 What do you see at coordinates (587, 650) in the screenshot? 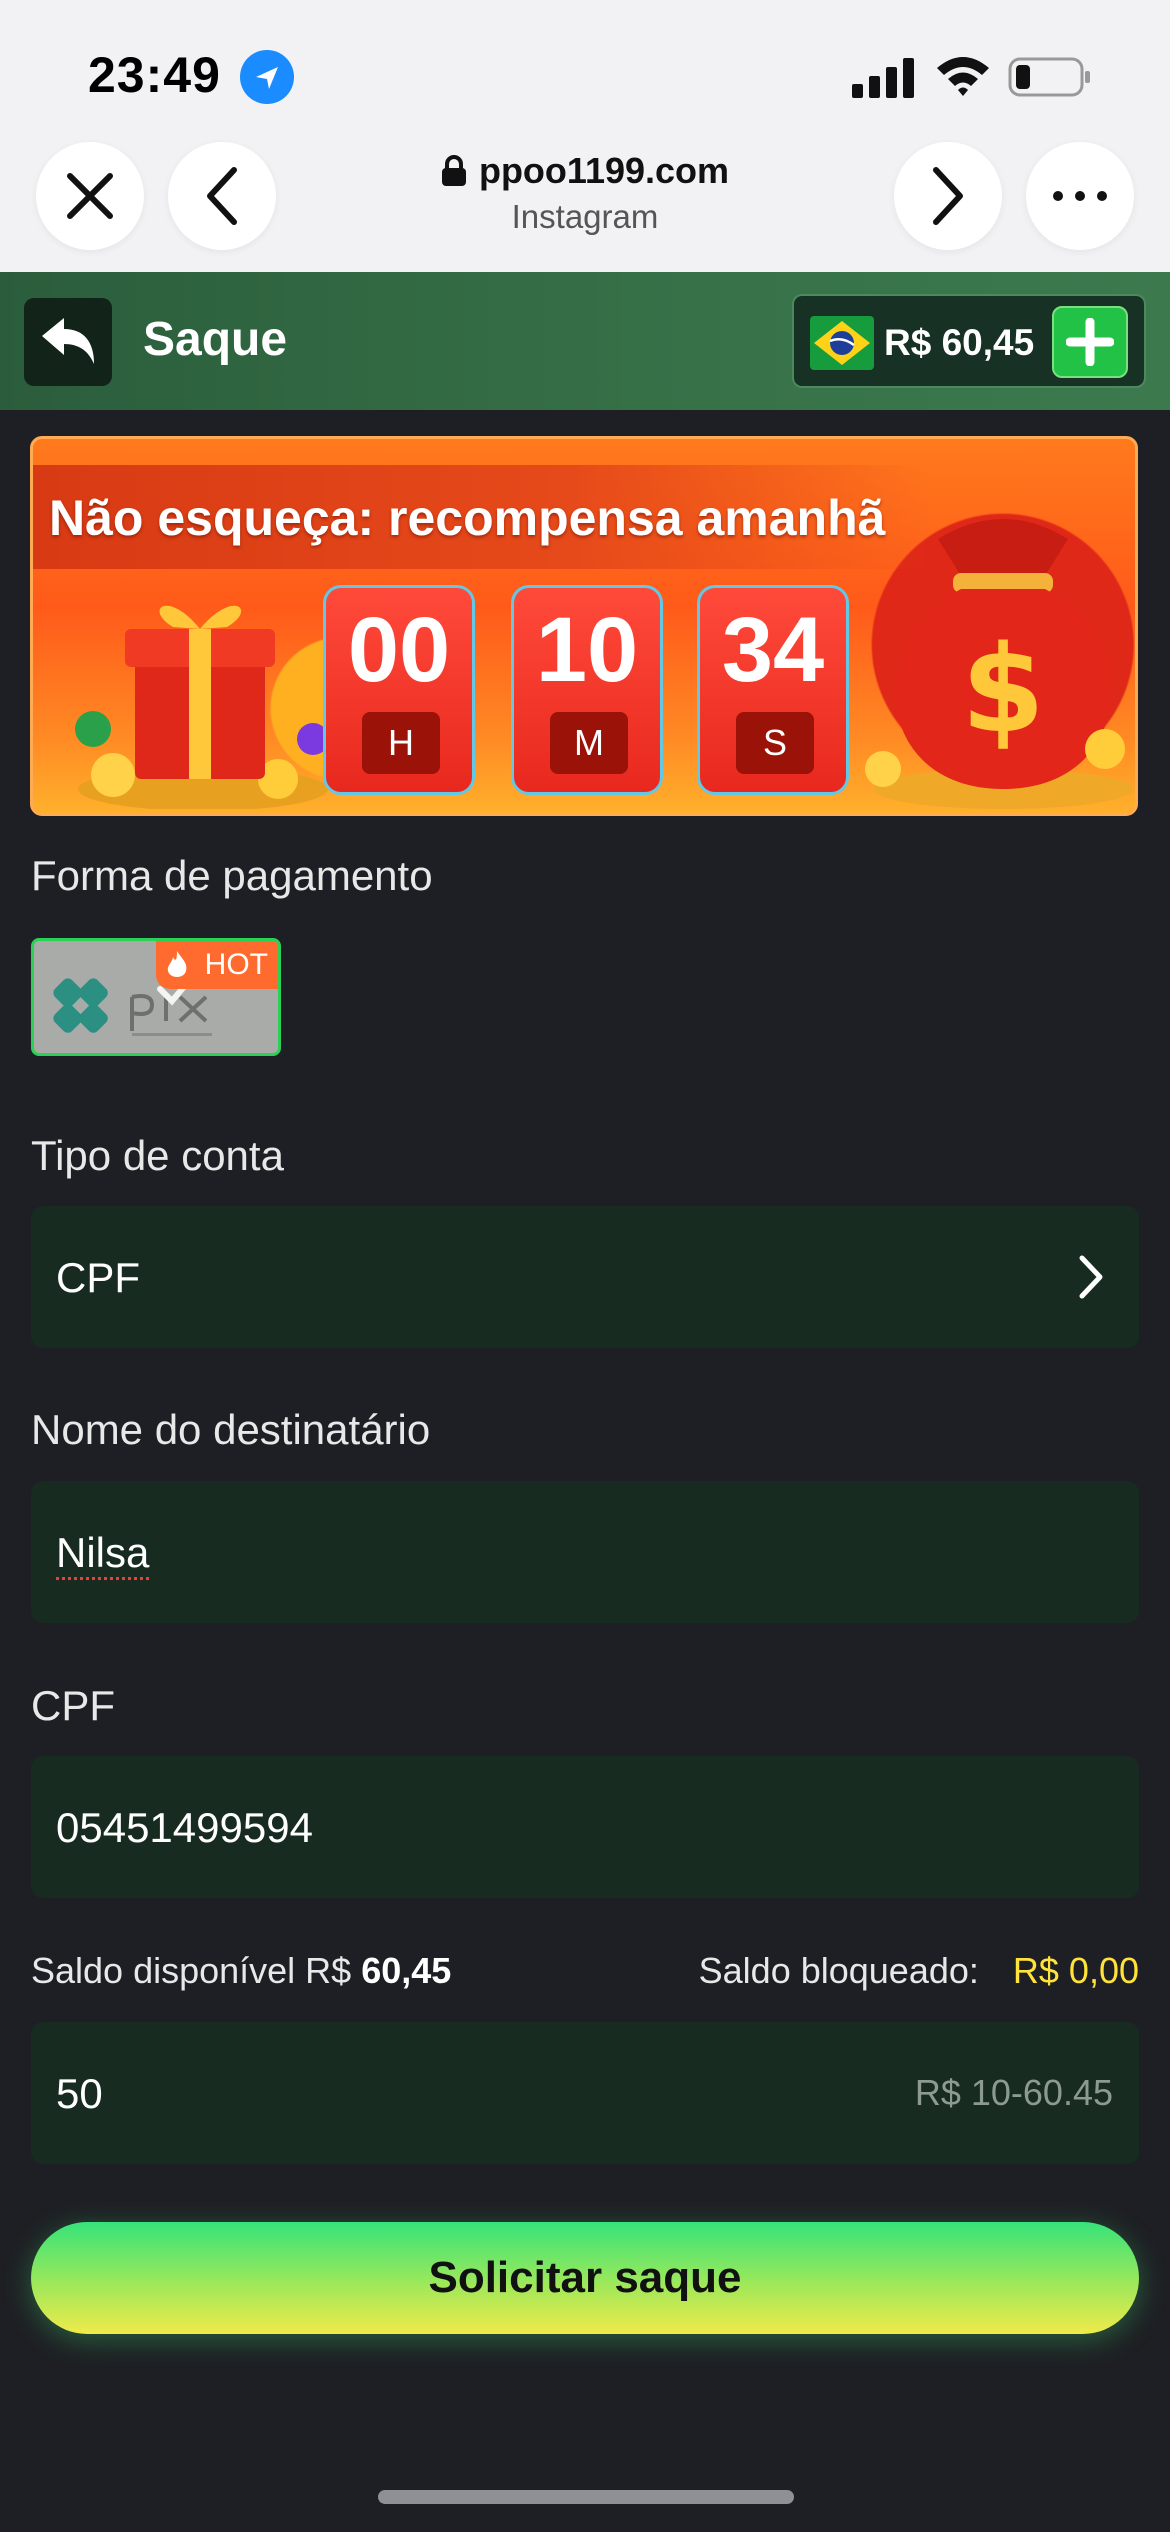
I see `minutes-value: 10` at bounding box center [587, 650].